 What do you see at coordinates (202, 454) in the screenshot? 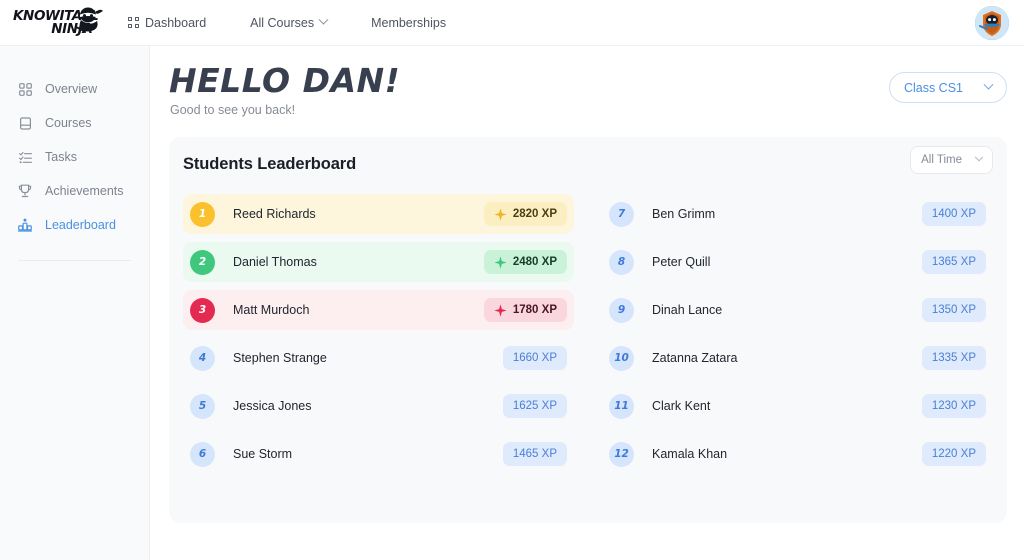
I see `rank-badge: 6` at bounding box center [202, 454].